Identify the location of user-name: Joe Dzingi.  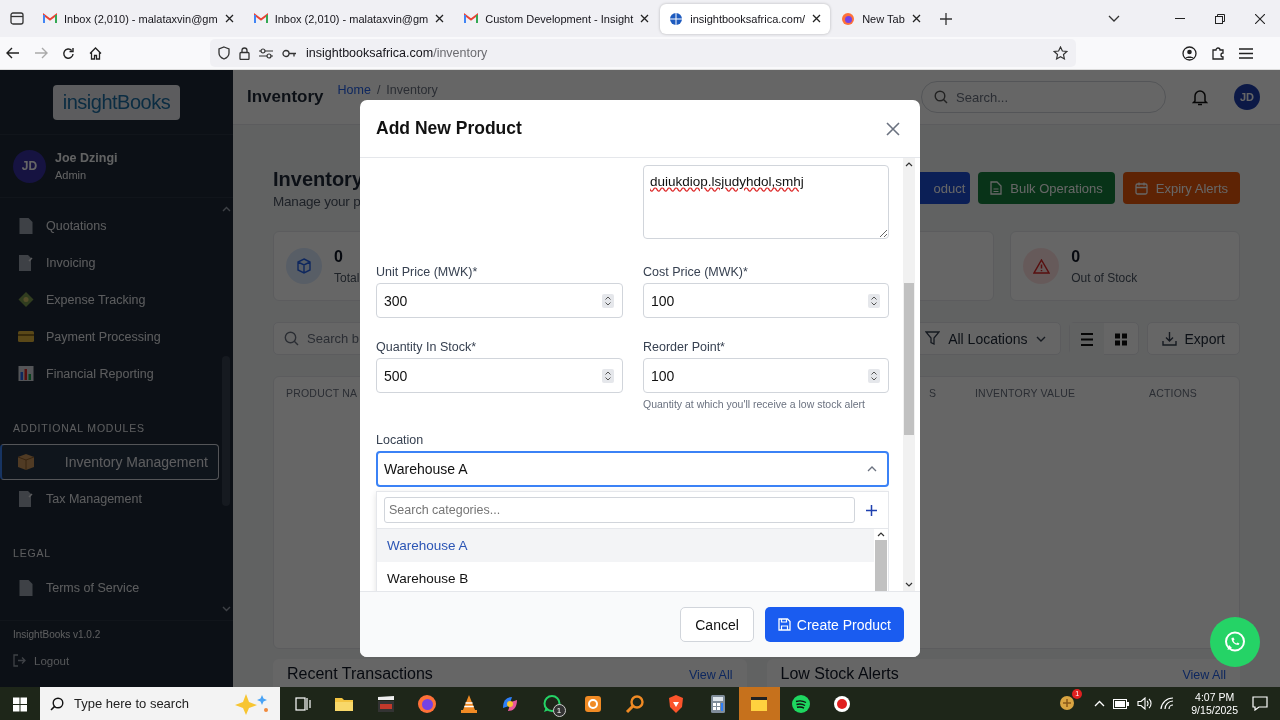
(86, 158).